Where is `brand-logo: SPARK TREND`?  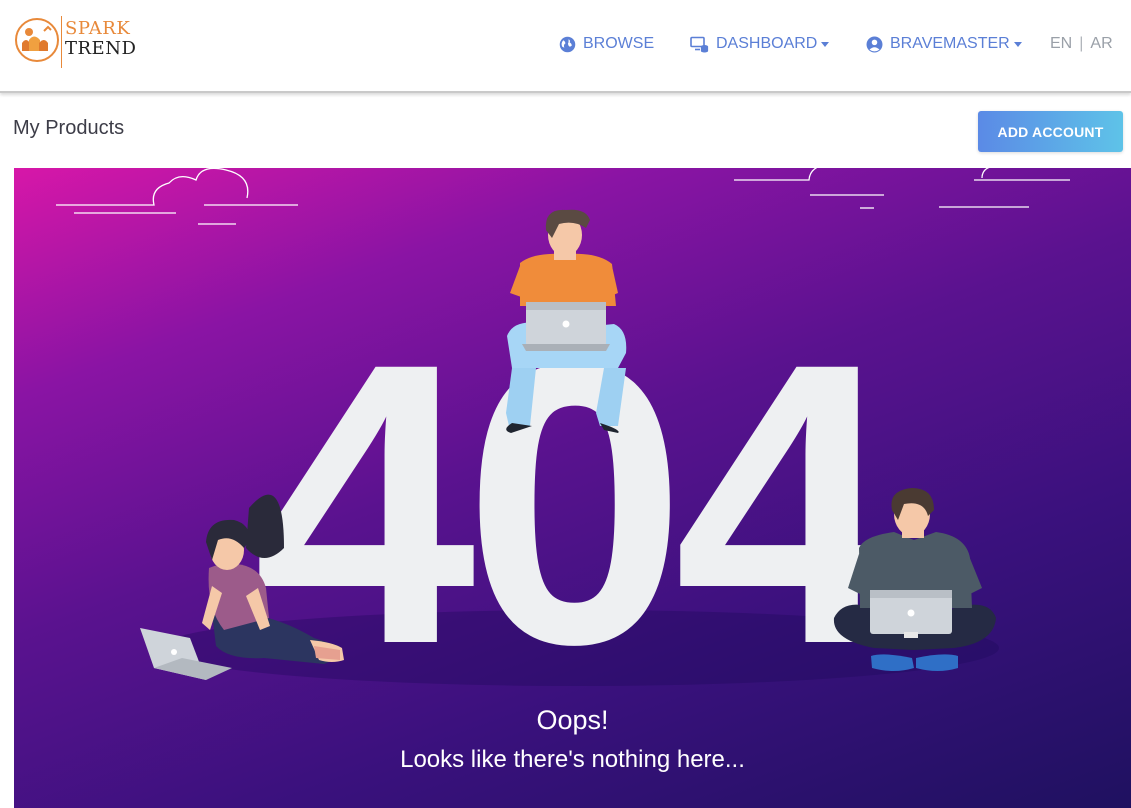 brand-logo: SPARK TREND is located at coordinates (79, 42).